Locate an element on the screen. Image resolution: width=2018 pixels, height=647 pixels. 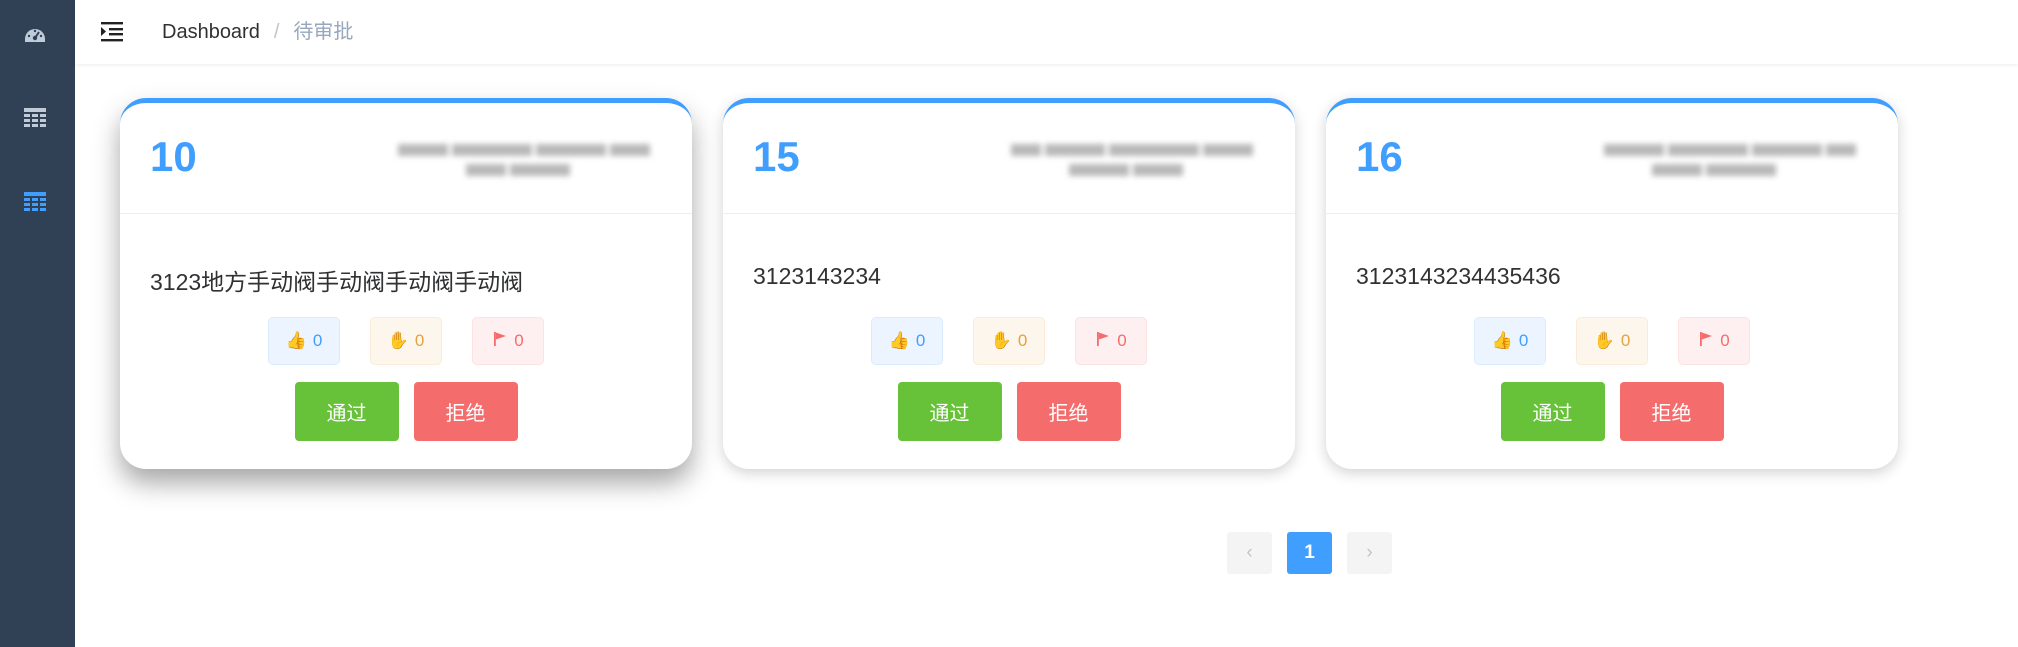
page-number-button: 1 is located at coordinates (1309, 553).